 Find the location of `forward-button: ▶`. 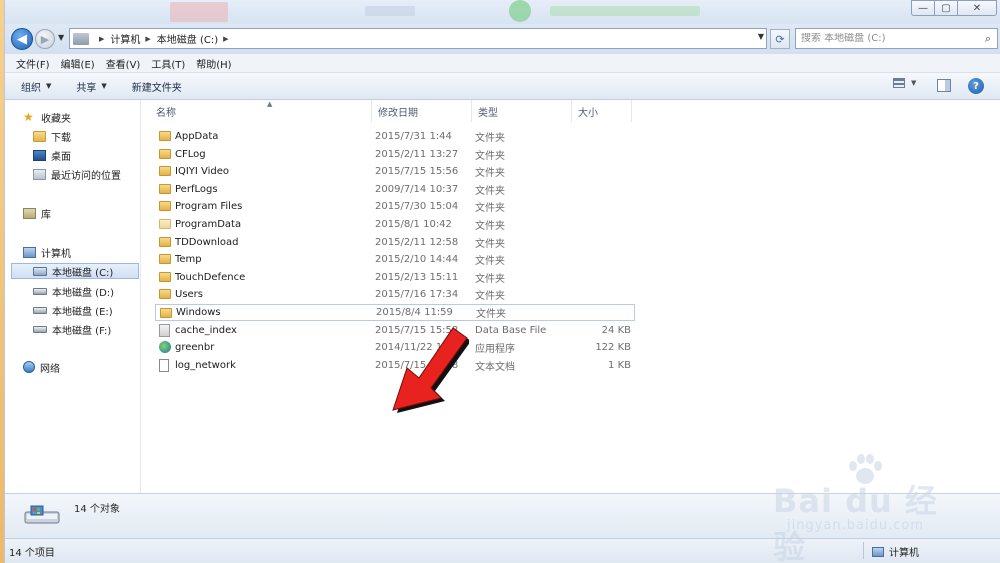

forward-button: ▶ is located at coordinates (45, 39).